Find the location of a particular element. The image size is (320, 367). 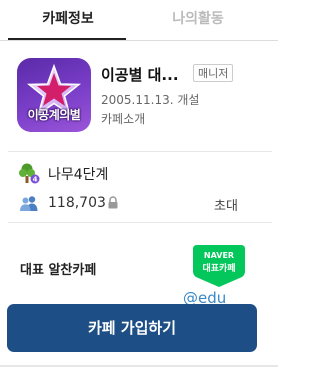

member-grade: 나무4단계 is located at coordinates (78, 174).